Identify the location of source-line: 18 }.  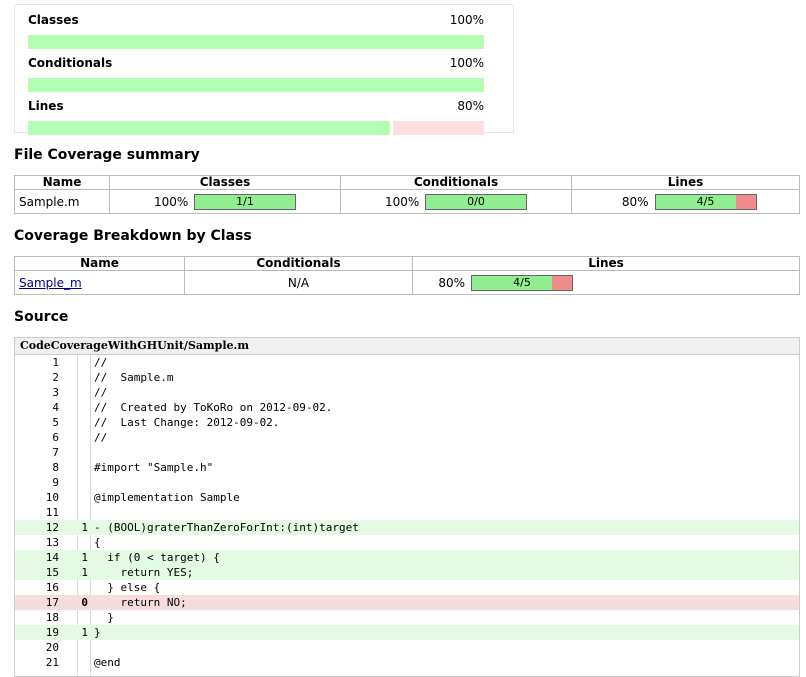
(407, 617).